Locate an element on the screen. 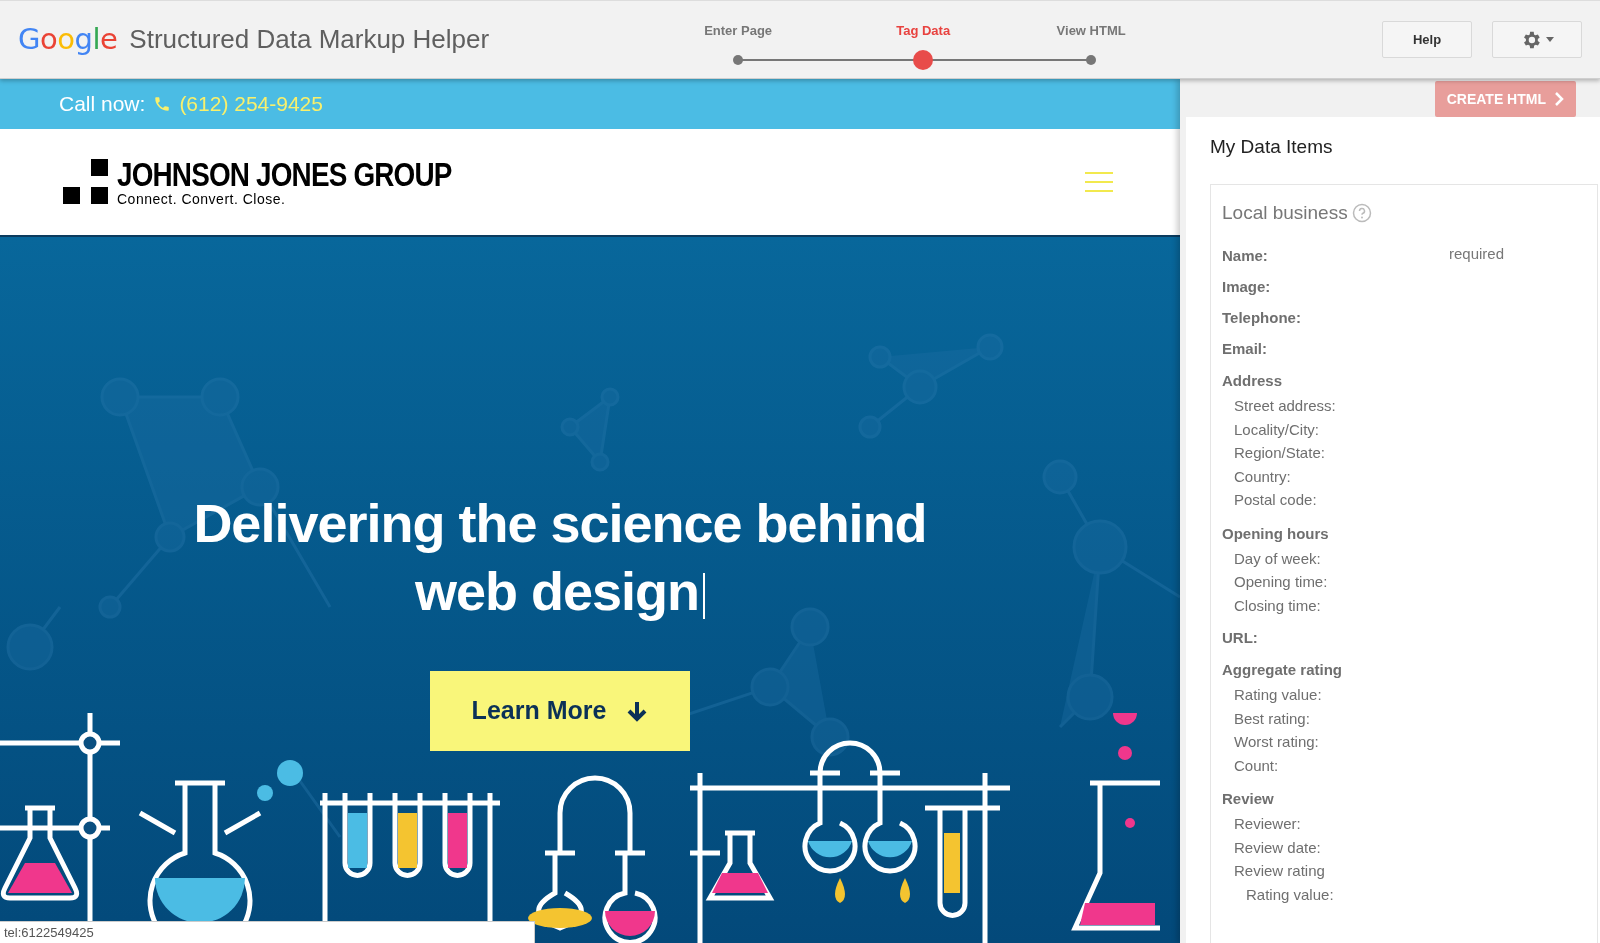 The height and width of the screenshot is (943, 1600). required-note: required is located at coordinates (1477, 253).